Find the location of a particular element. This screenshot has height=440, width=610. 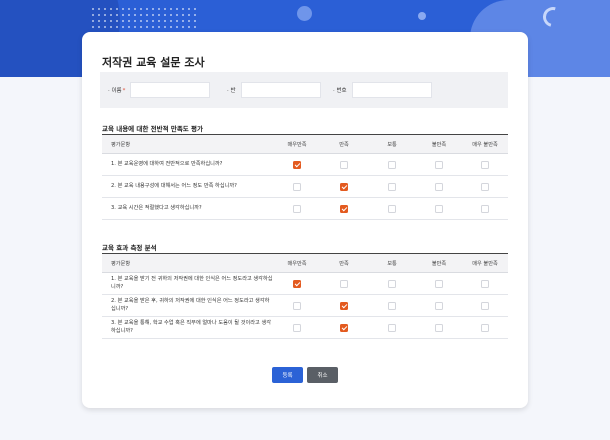

name-label: · 이름* is located at coordinates (117, 91).